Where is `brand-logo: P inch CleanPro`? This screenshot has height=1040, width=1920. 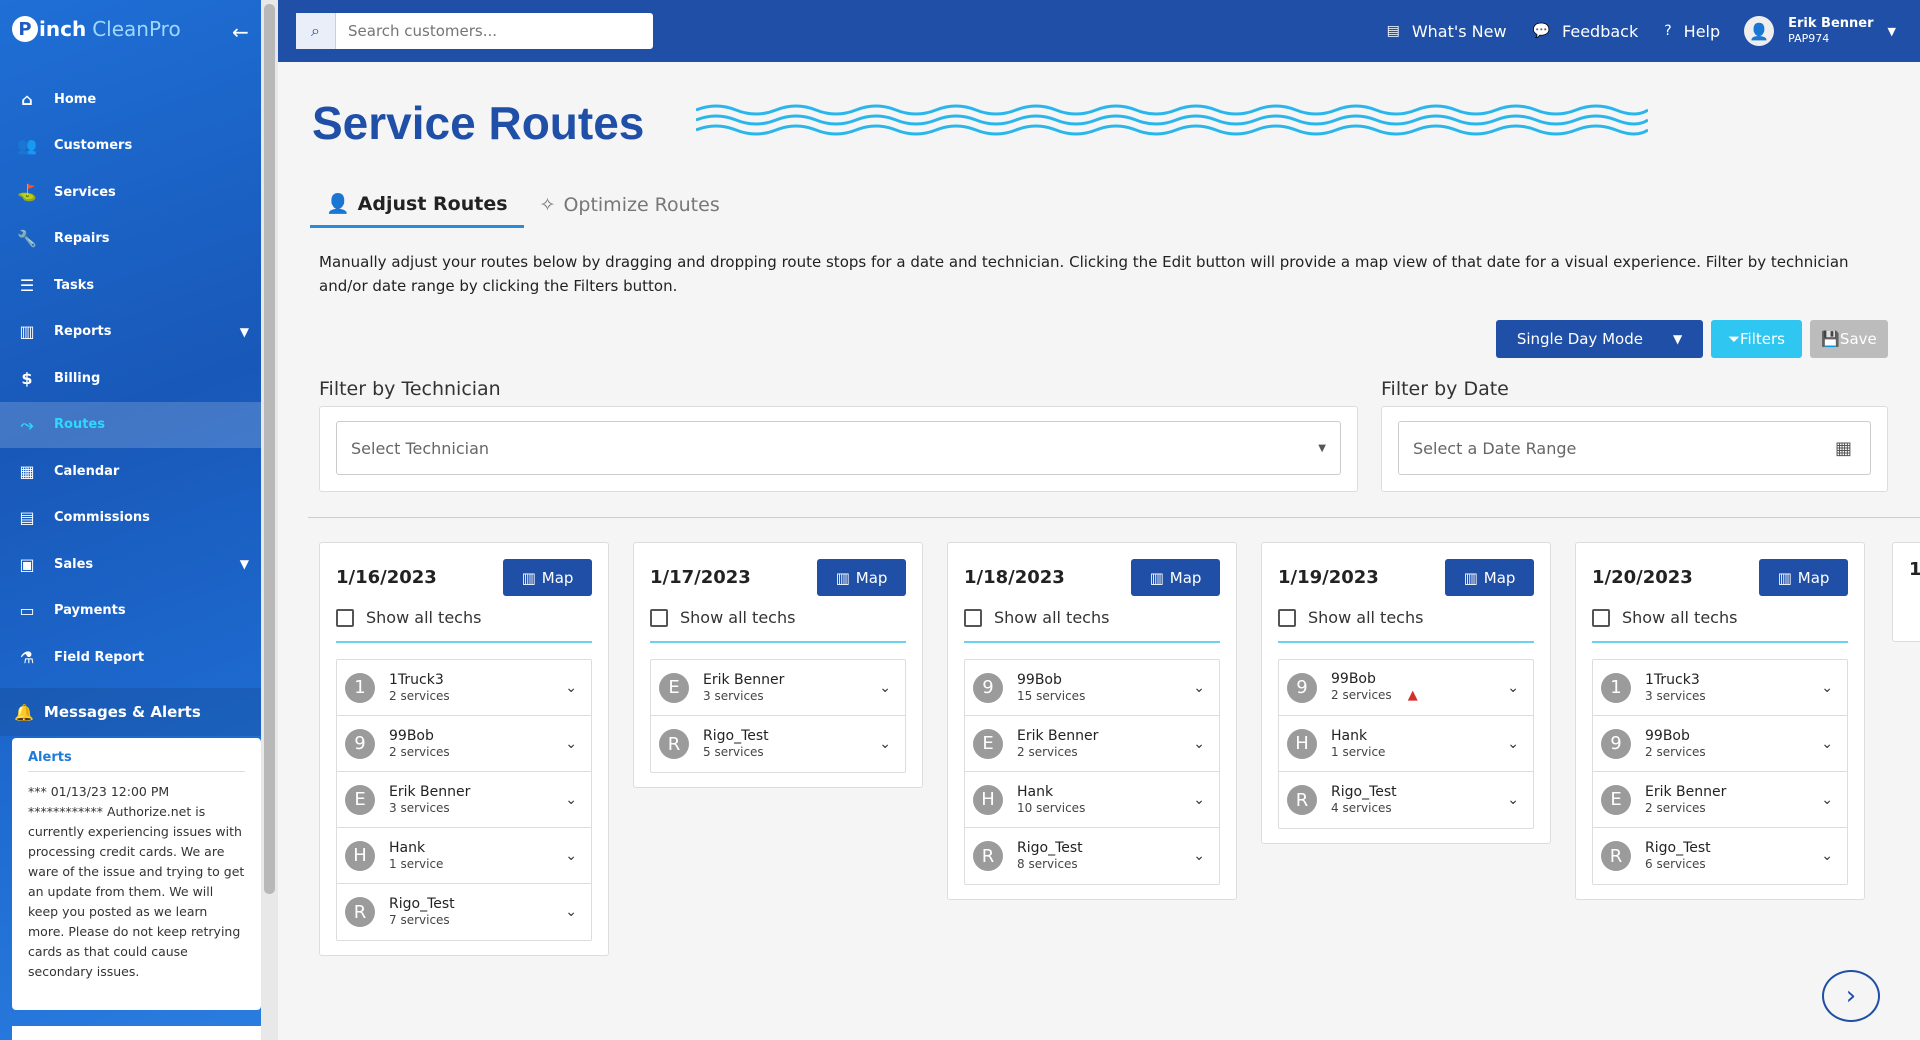 brand-logo: P inch CleanPro is located at coordinates (96, 29).